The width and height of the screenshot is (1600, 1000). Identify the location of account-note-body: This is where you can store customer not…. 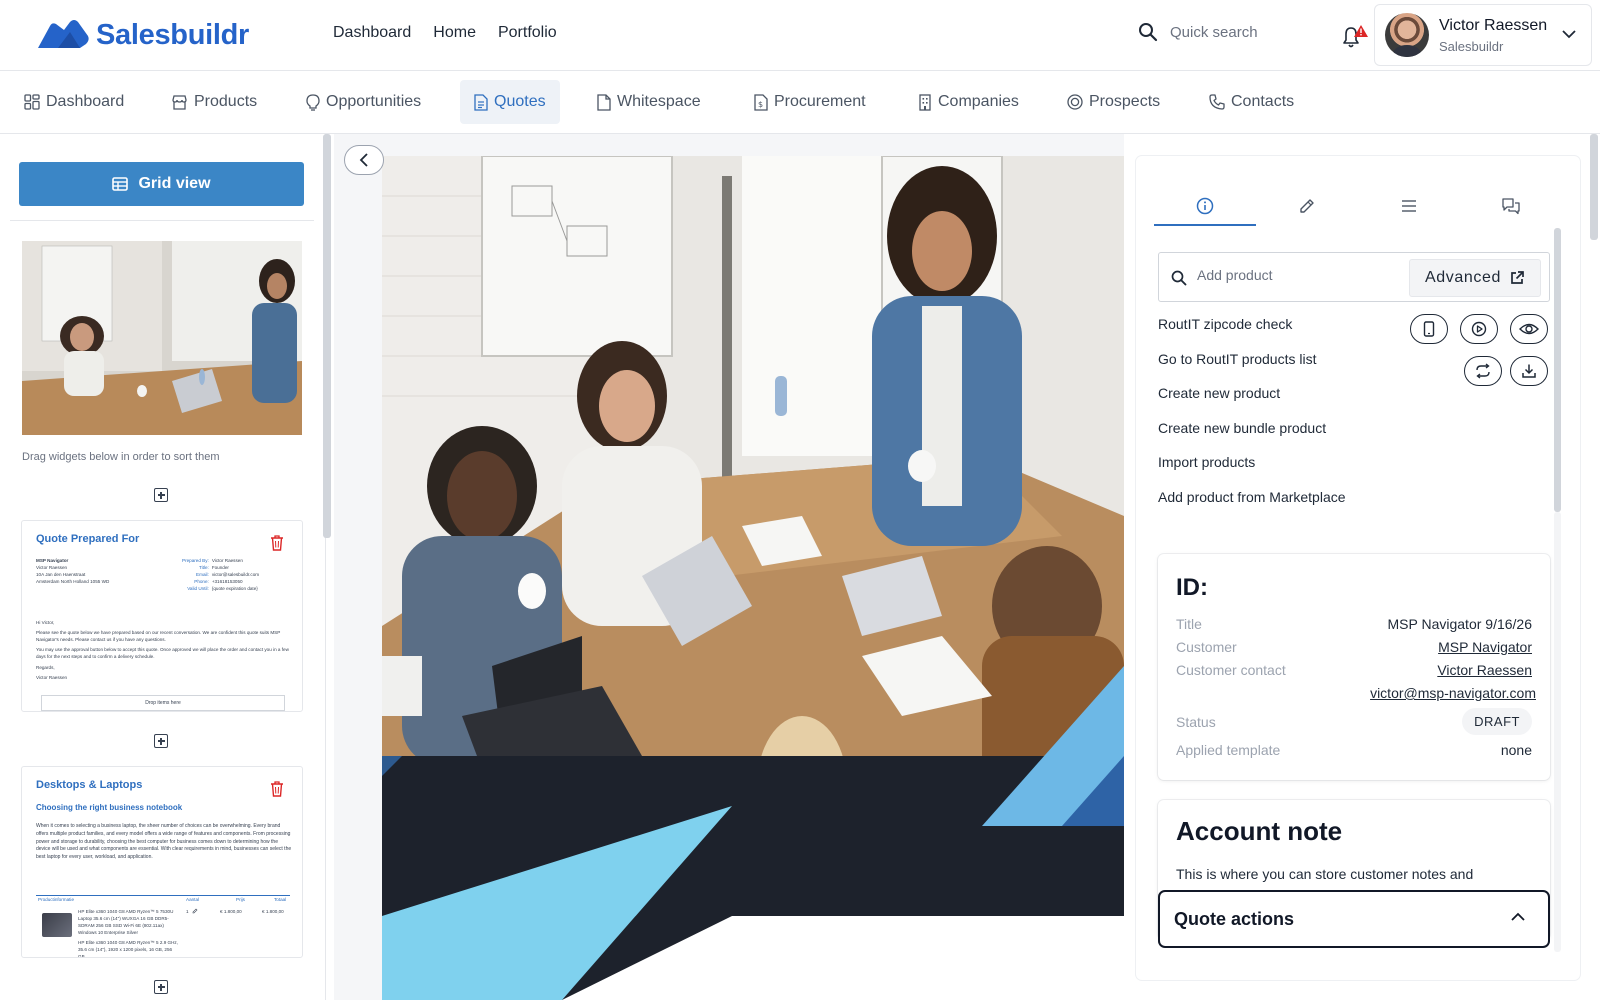
(1324, 874).